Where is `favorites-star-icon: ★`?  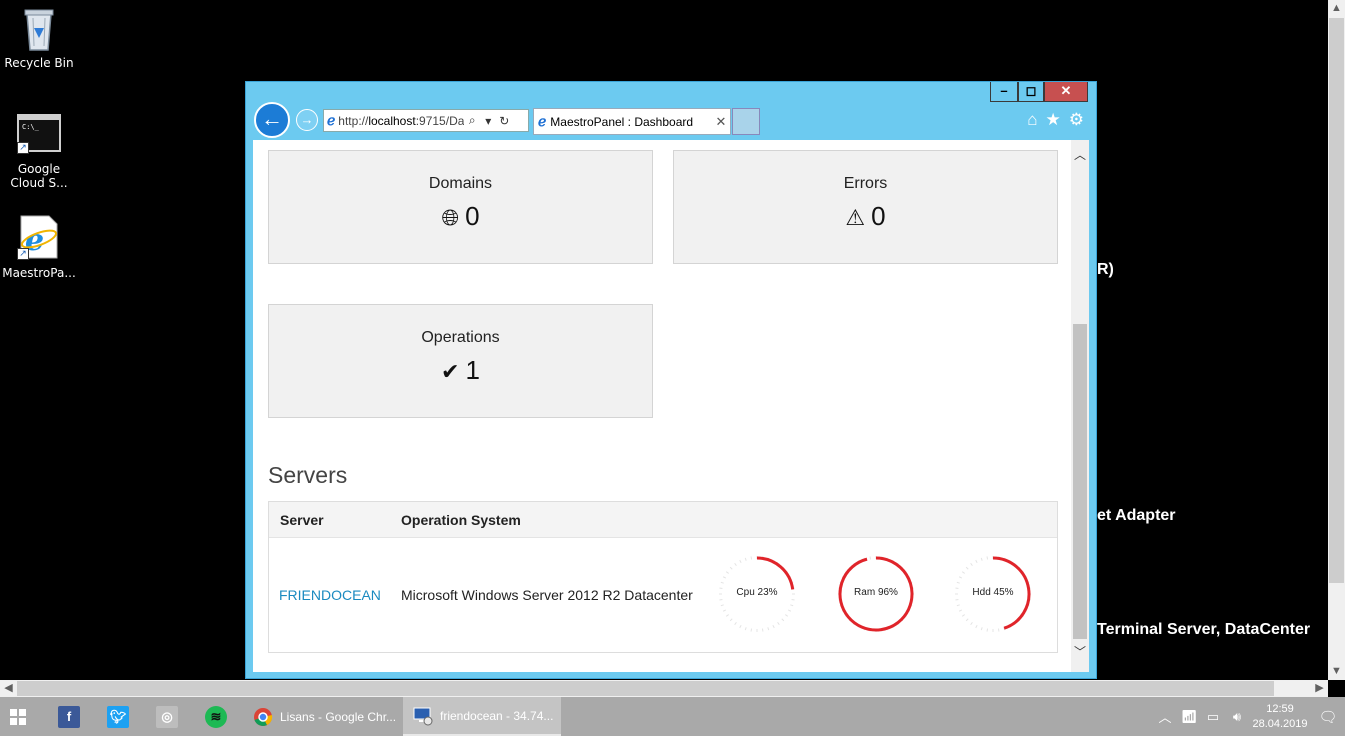
favorites-star-icon: ★ is located at coordinates (1053, 120).